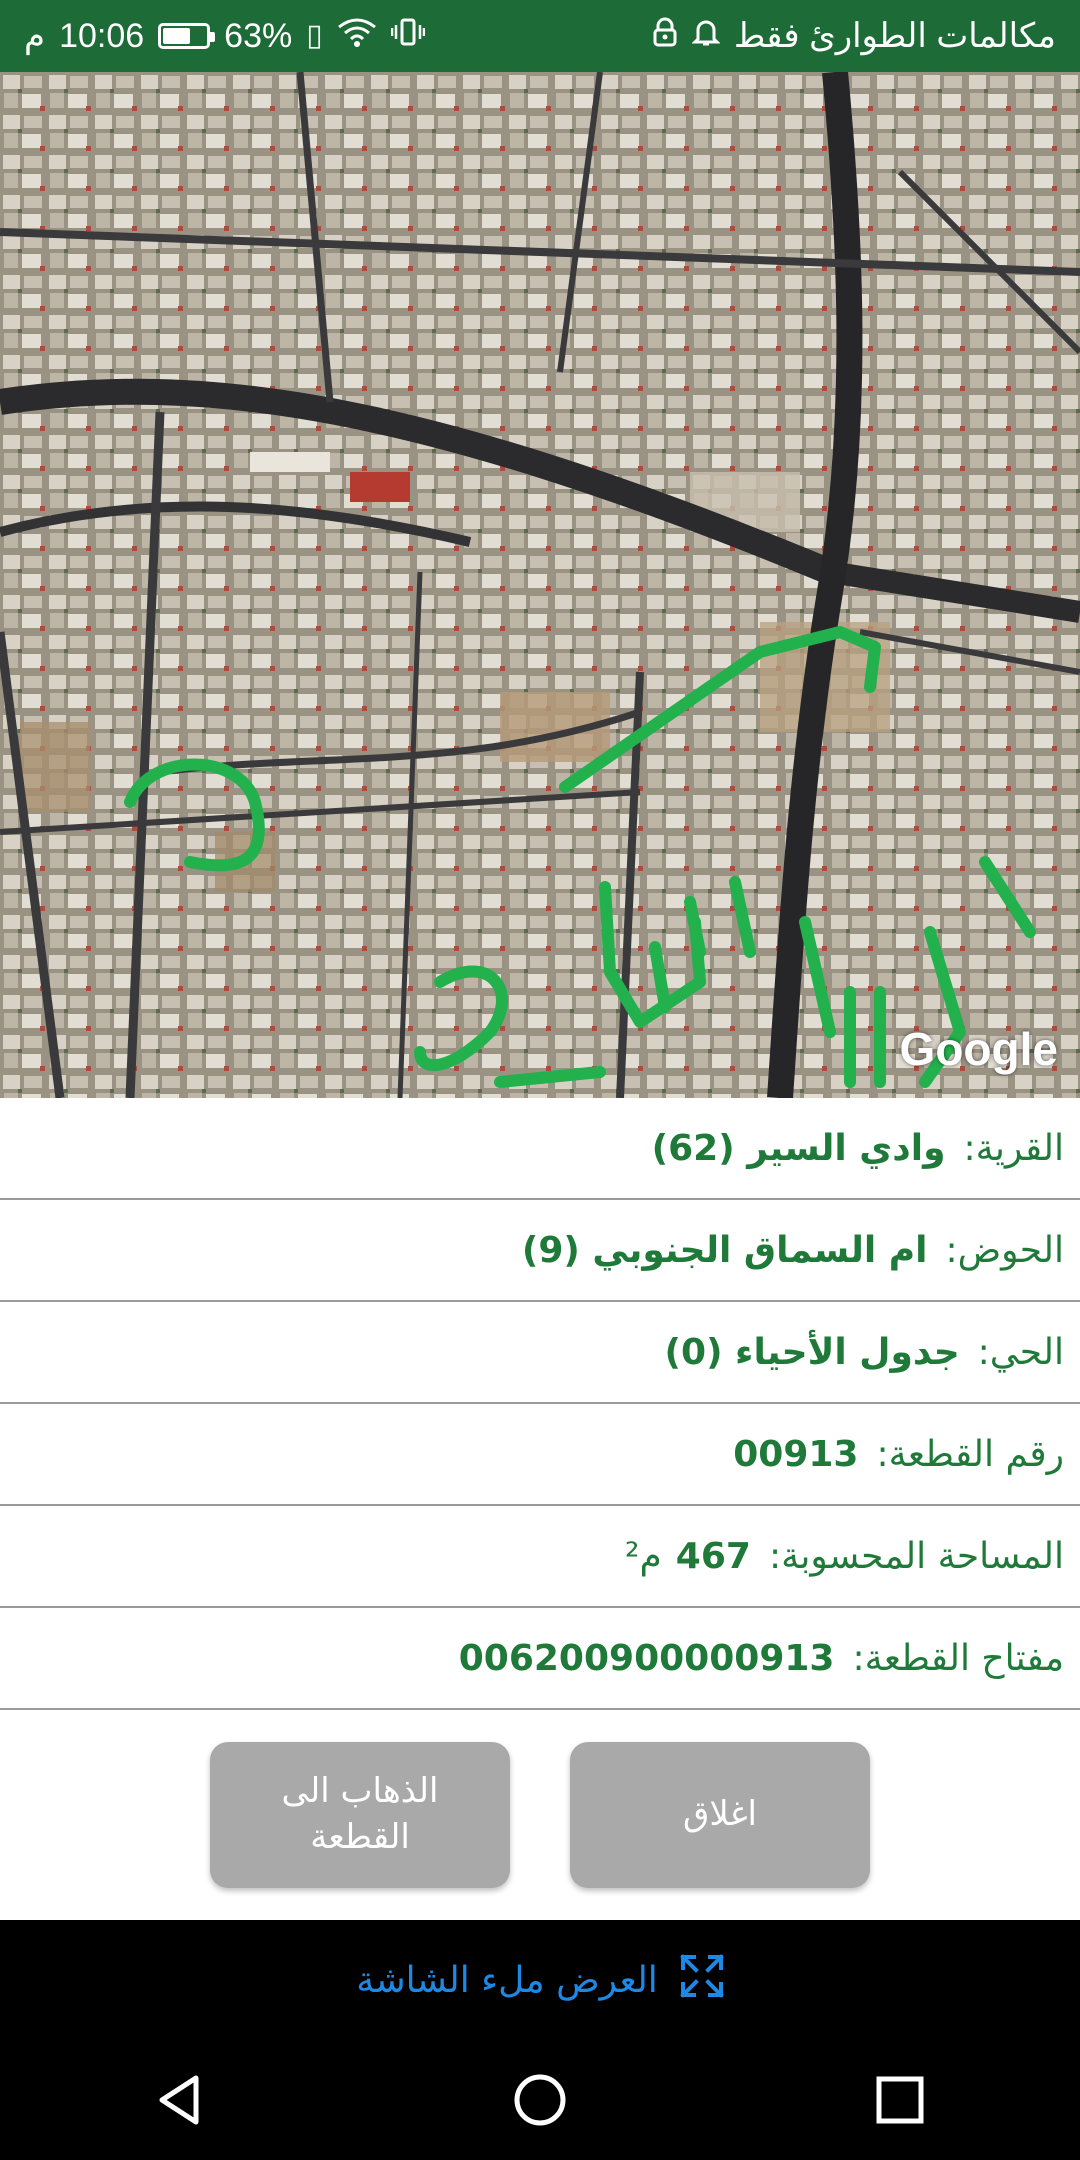 The height and width of the screenshot is (2160, 1080). What do you see at coordinates (706, 36) in the screenshot?
I see `bell-icon` at bounding box center [706, 36].